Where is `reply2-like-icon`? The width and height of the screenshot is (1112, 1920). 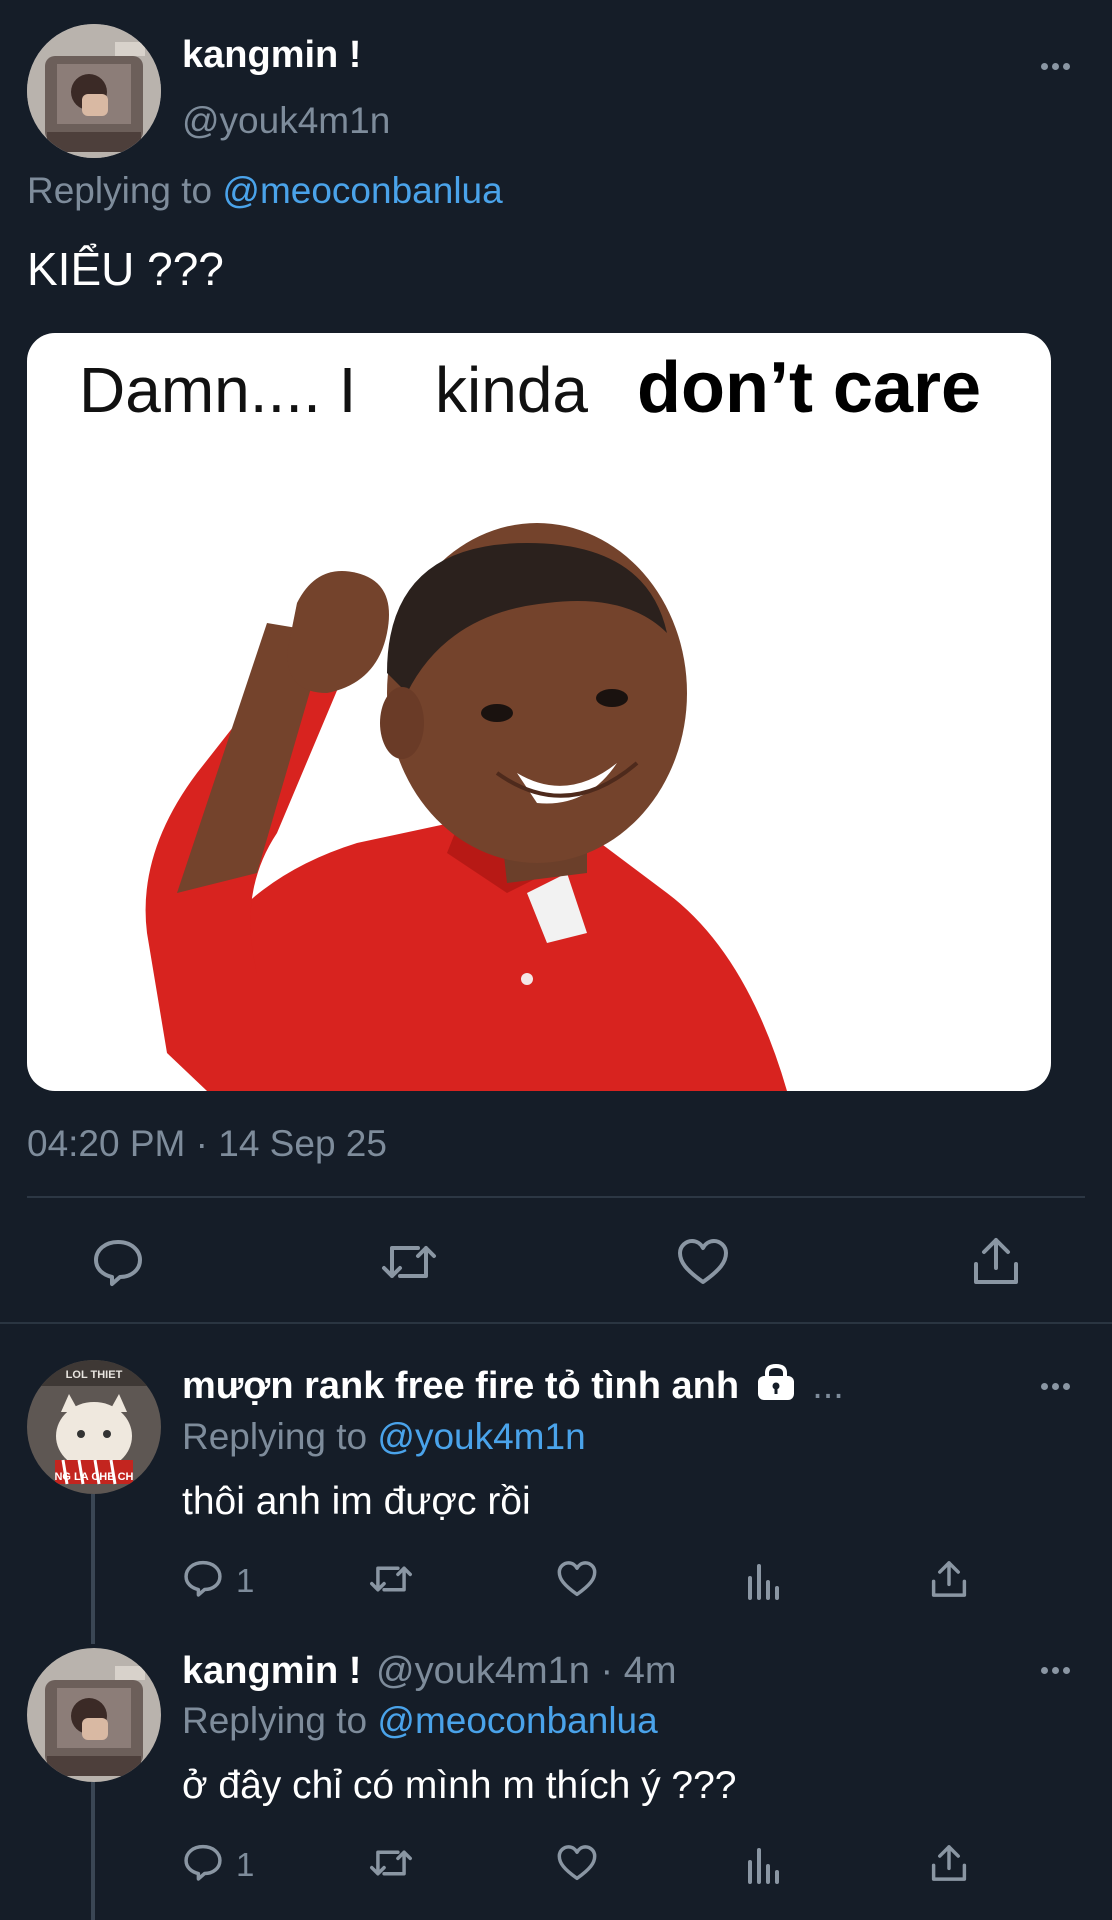
reply2-like-icon is located at coordinates (577, 1863).